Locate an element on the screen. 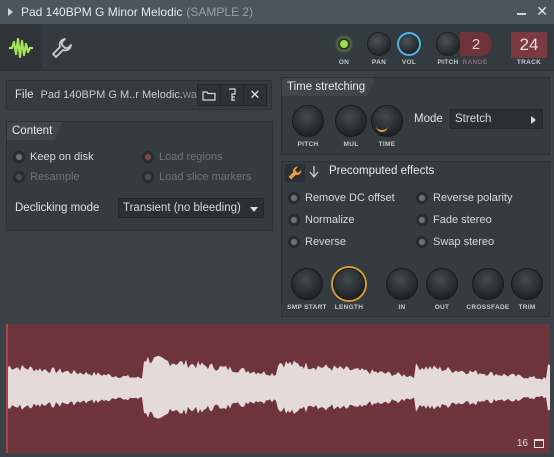 This screenshot has height=457, width=554. waveform-graphic is located at coordinates (279, 387).